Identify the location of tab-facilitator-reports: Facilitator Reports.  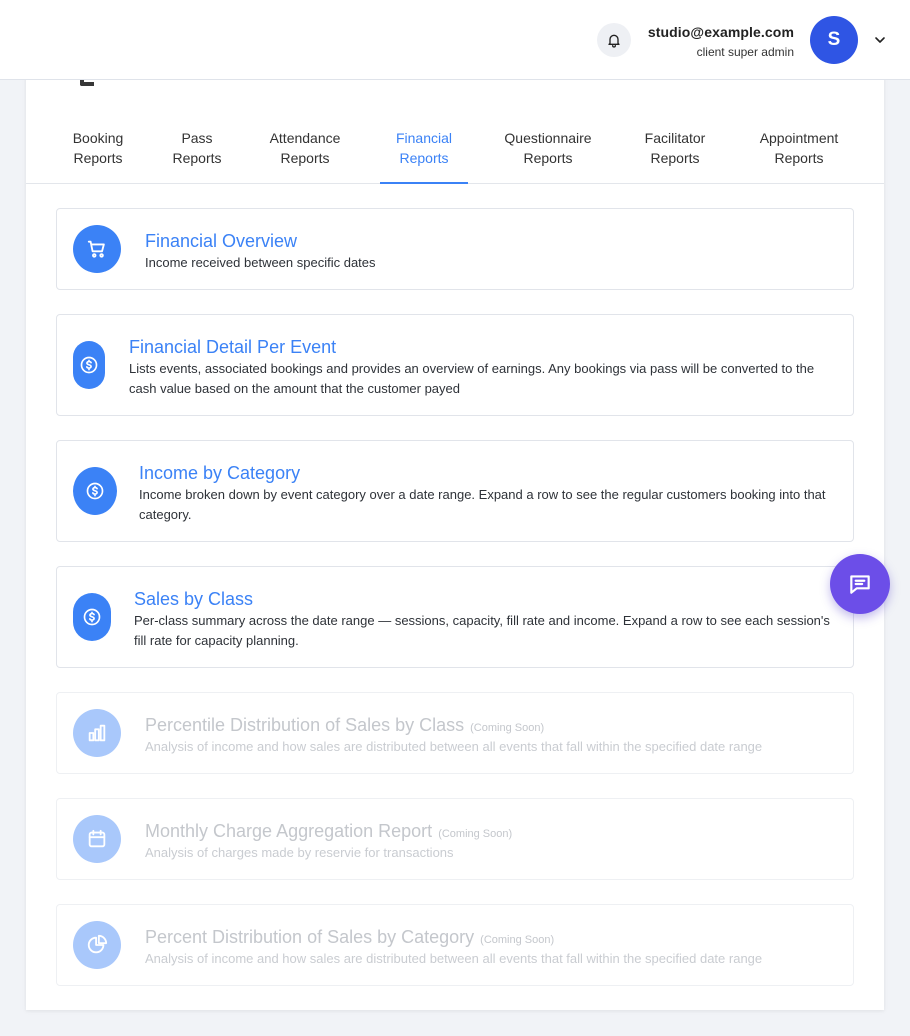
(675, 156).